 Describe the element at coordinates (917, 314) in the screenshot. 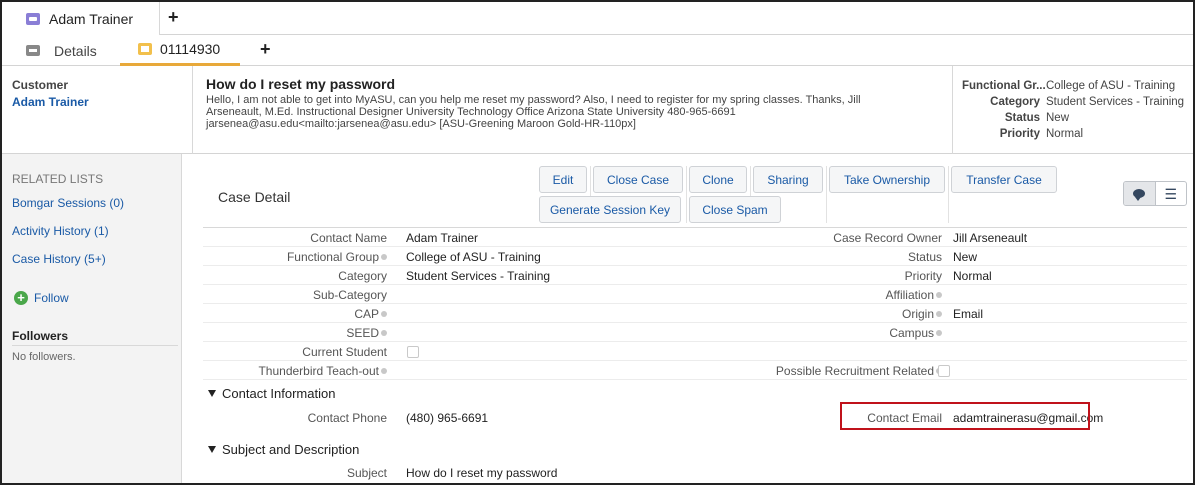

I see `field-label-text: Origin` at that location.